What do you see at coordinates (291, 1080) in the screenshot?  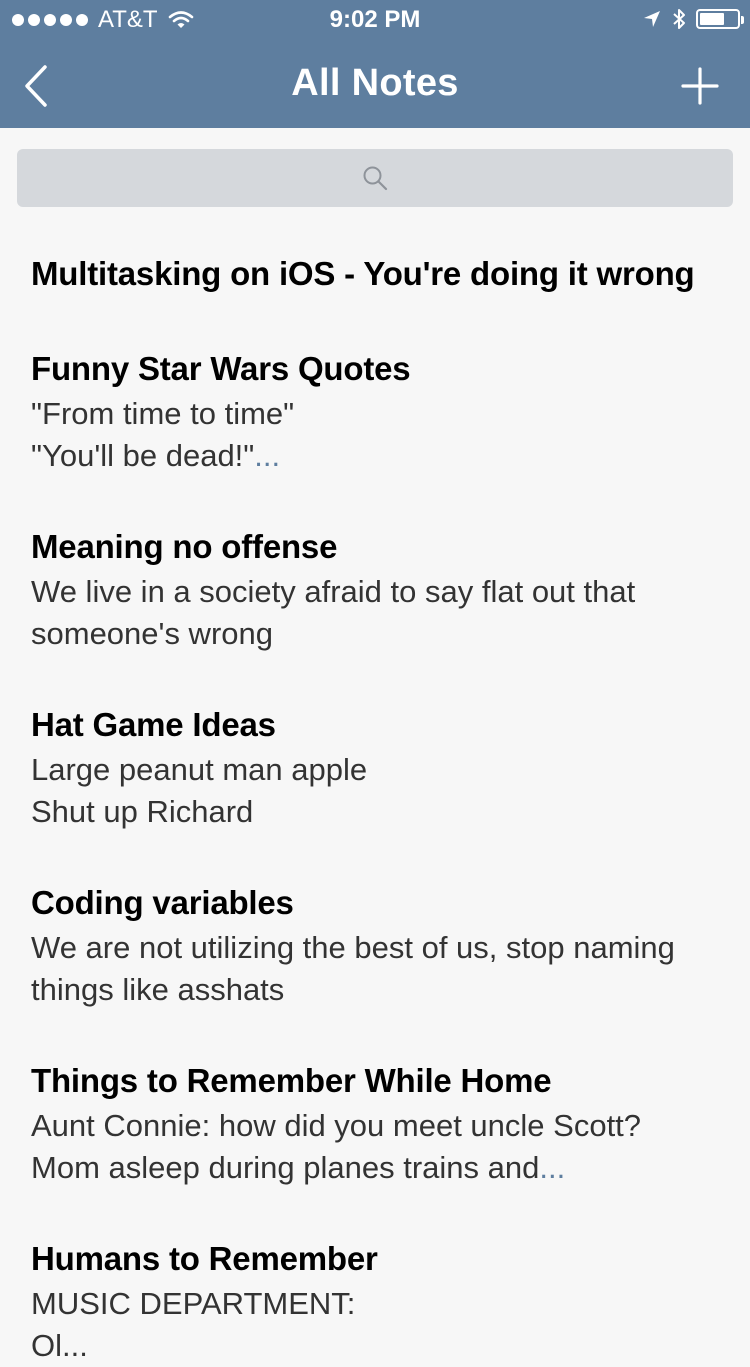 I see `note-title: Things to Remember While Home` at bounding box center [291, 1080].